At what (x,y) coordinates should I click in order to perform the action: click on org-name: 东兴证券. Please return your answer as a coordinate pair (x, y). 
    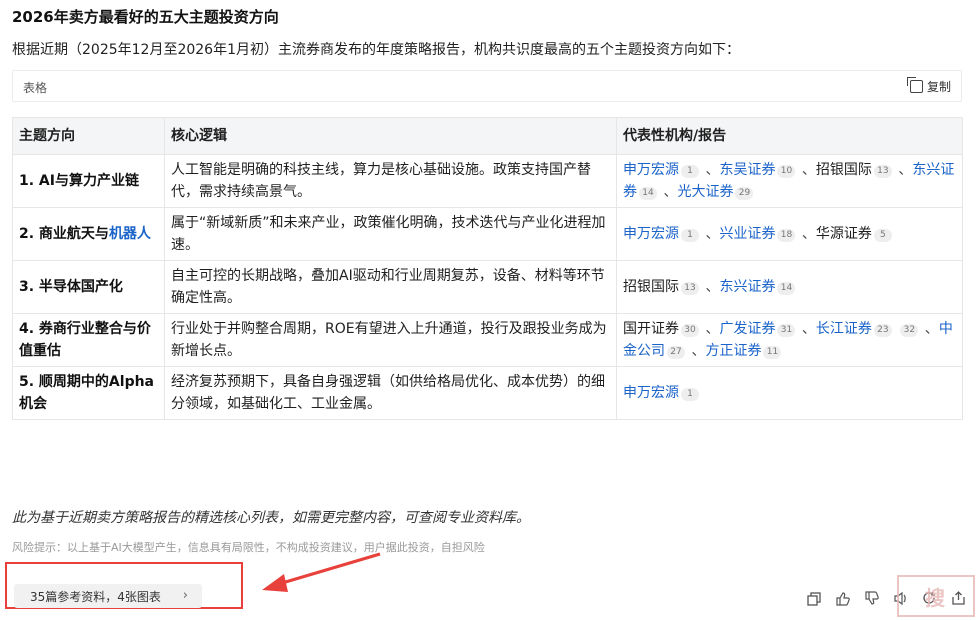
    Looking at the image, I should click on (747, 287).